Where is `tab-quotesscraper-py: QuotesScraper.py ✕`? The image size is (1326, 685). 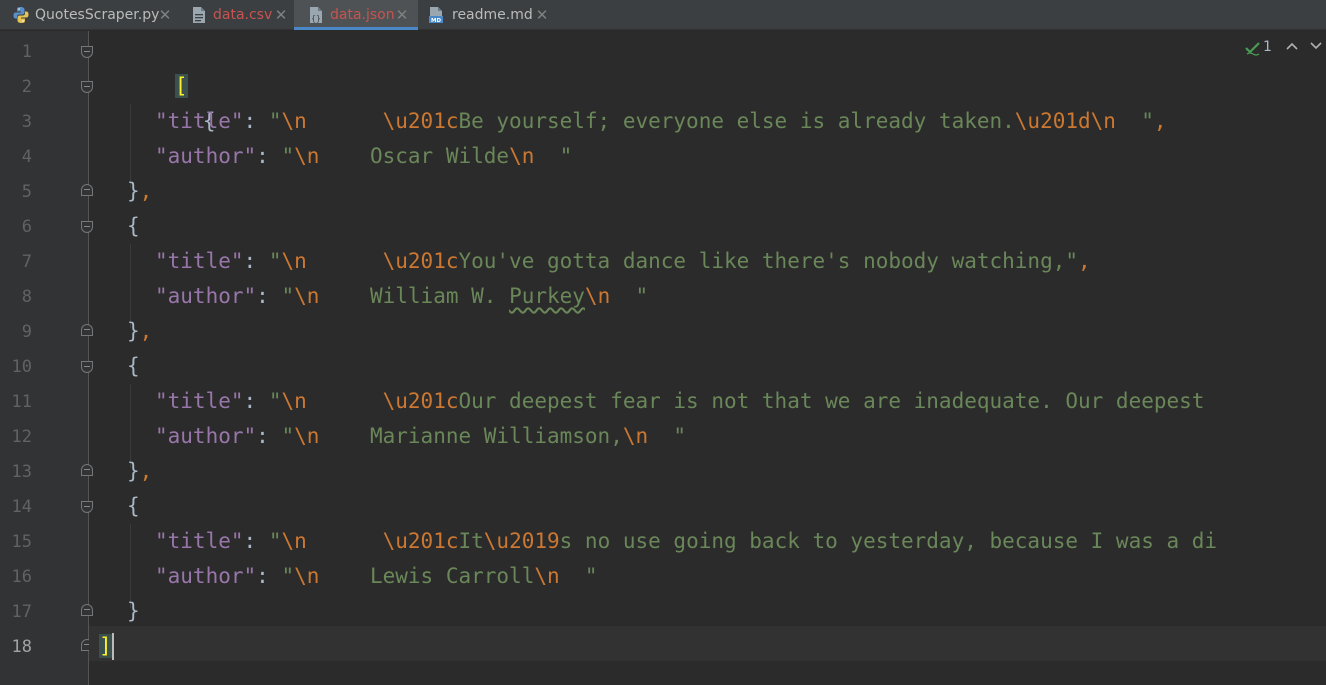
tab-quotesscraper-py: QuotesScraper.py ✕ is located at coordinates (91, 15).